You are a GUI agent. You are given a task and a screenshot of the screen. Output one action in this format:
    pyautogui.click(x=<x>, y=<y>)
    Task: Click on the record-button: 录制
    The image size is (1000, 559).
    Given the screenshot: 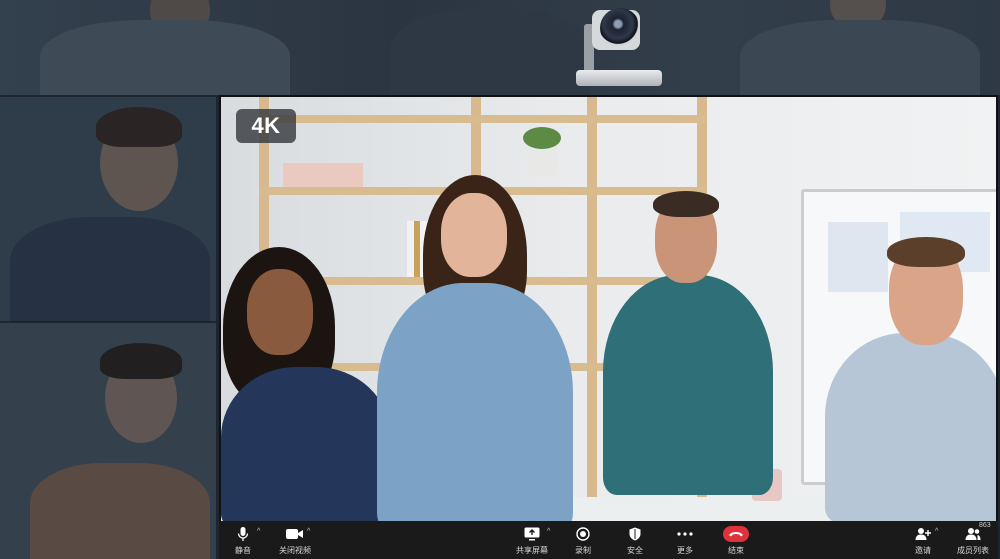 What is the action you would take?
    pyautogui.click(x=583, y=540)
    